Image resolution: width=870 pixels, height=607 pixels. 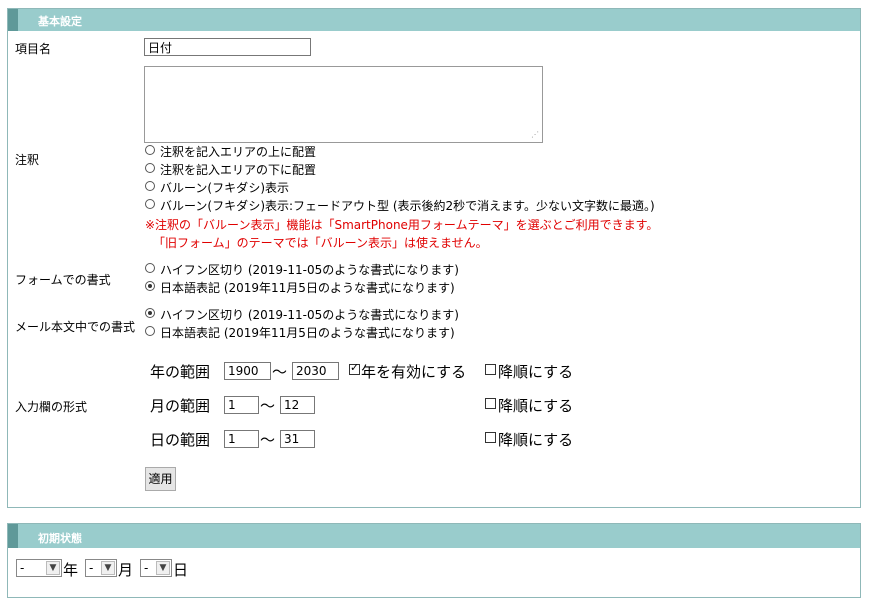 What do you see at coordinates (536, 372) in the screenshot?
I see `year-descending-label: 降順にする` at bounding box center [536, 372].